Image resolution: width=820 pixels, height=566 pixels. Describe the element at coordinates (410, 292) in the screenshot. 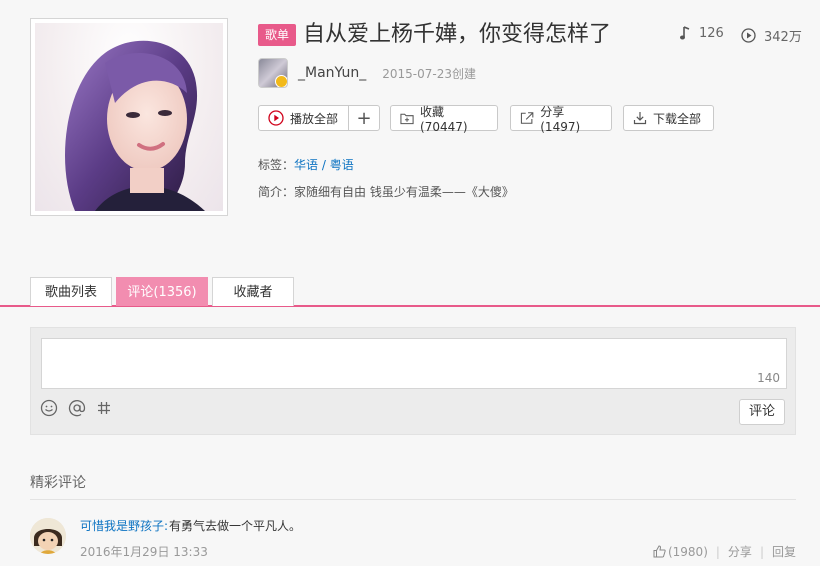

I see `playlist-tabs: 歌曲列表 评论(1356) 收藏者` at that location.